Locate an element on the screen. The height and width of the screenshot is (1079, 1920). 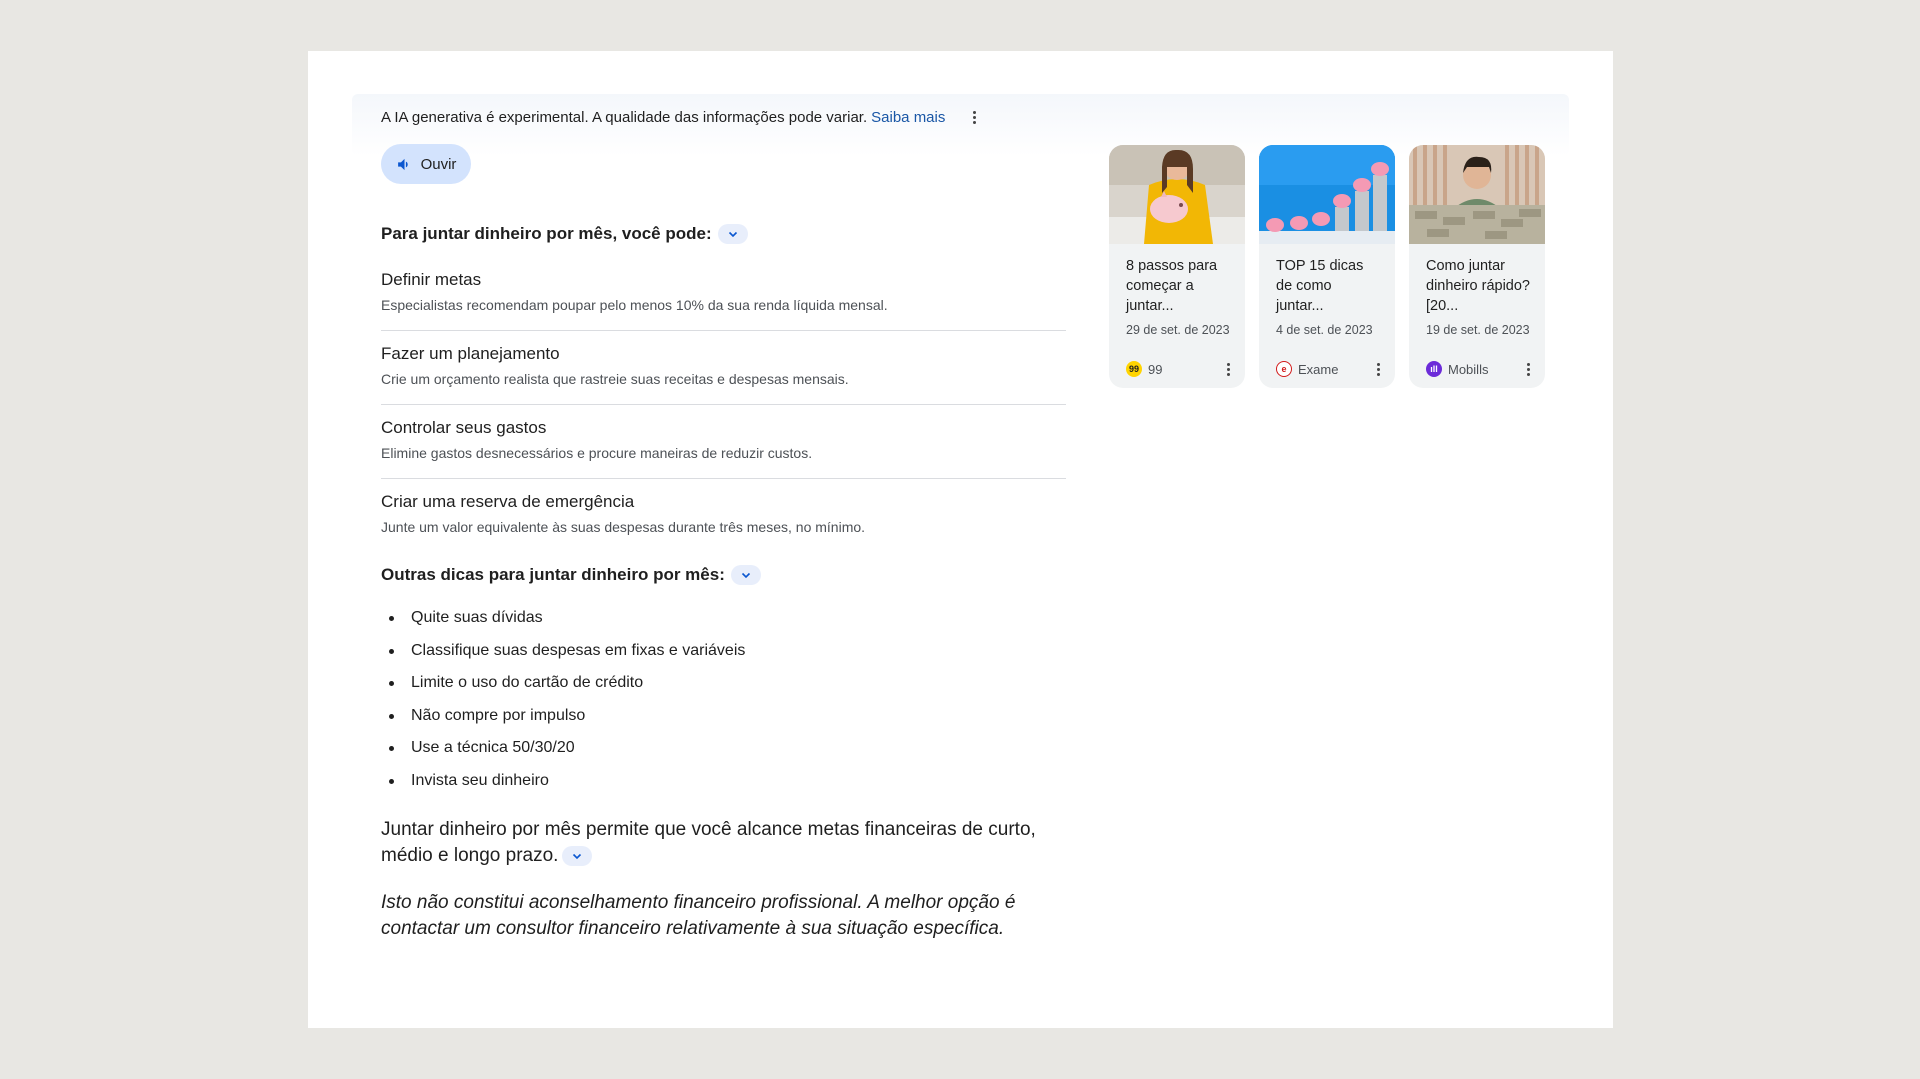
list-item: Invista seu dinheiro is located at coordinates (723, 781).